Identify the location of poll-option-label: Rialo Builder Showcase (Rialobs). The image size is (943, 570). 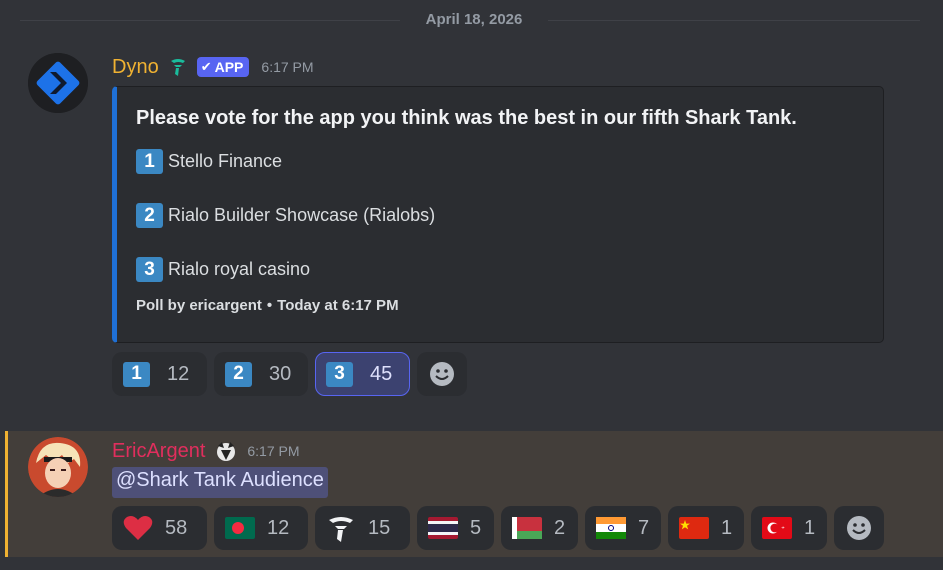
(302, 215).